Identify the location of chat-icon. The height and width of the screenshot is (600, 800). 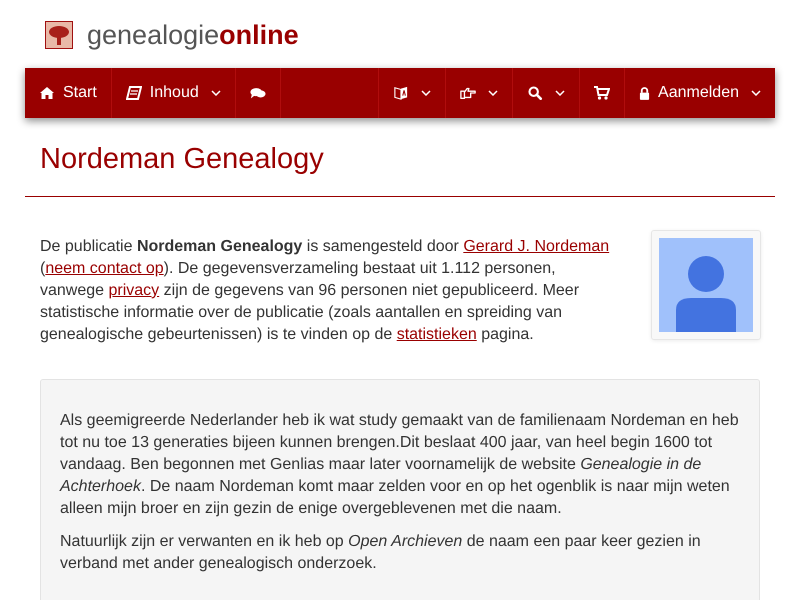
(258, 93).